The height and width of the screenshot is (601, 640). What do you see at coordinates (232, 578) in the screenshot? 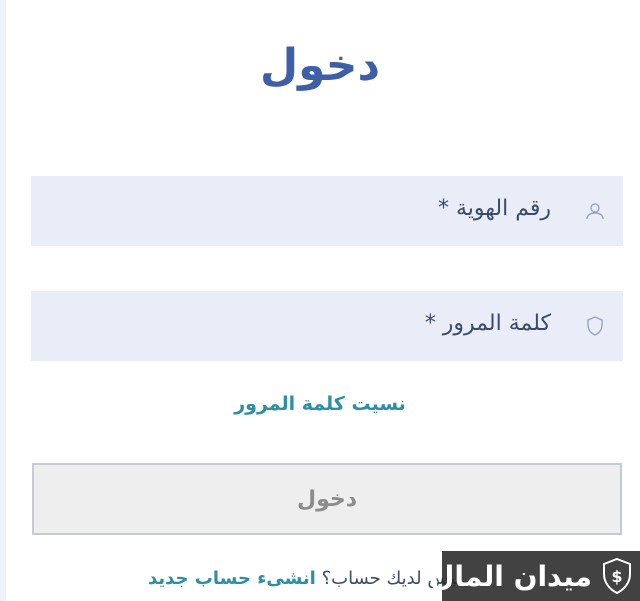
I see `create-account-link: انشىء حساب جديد` at bounding box center [232, 578].